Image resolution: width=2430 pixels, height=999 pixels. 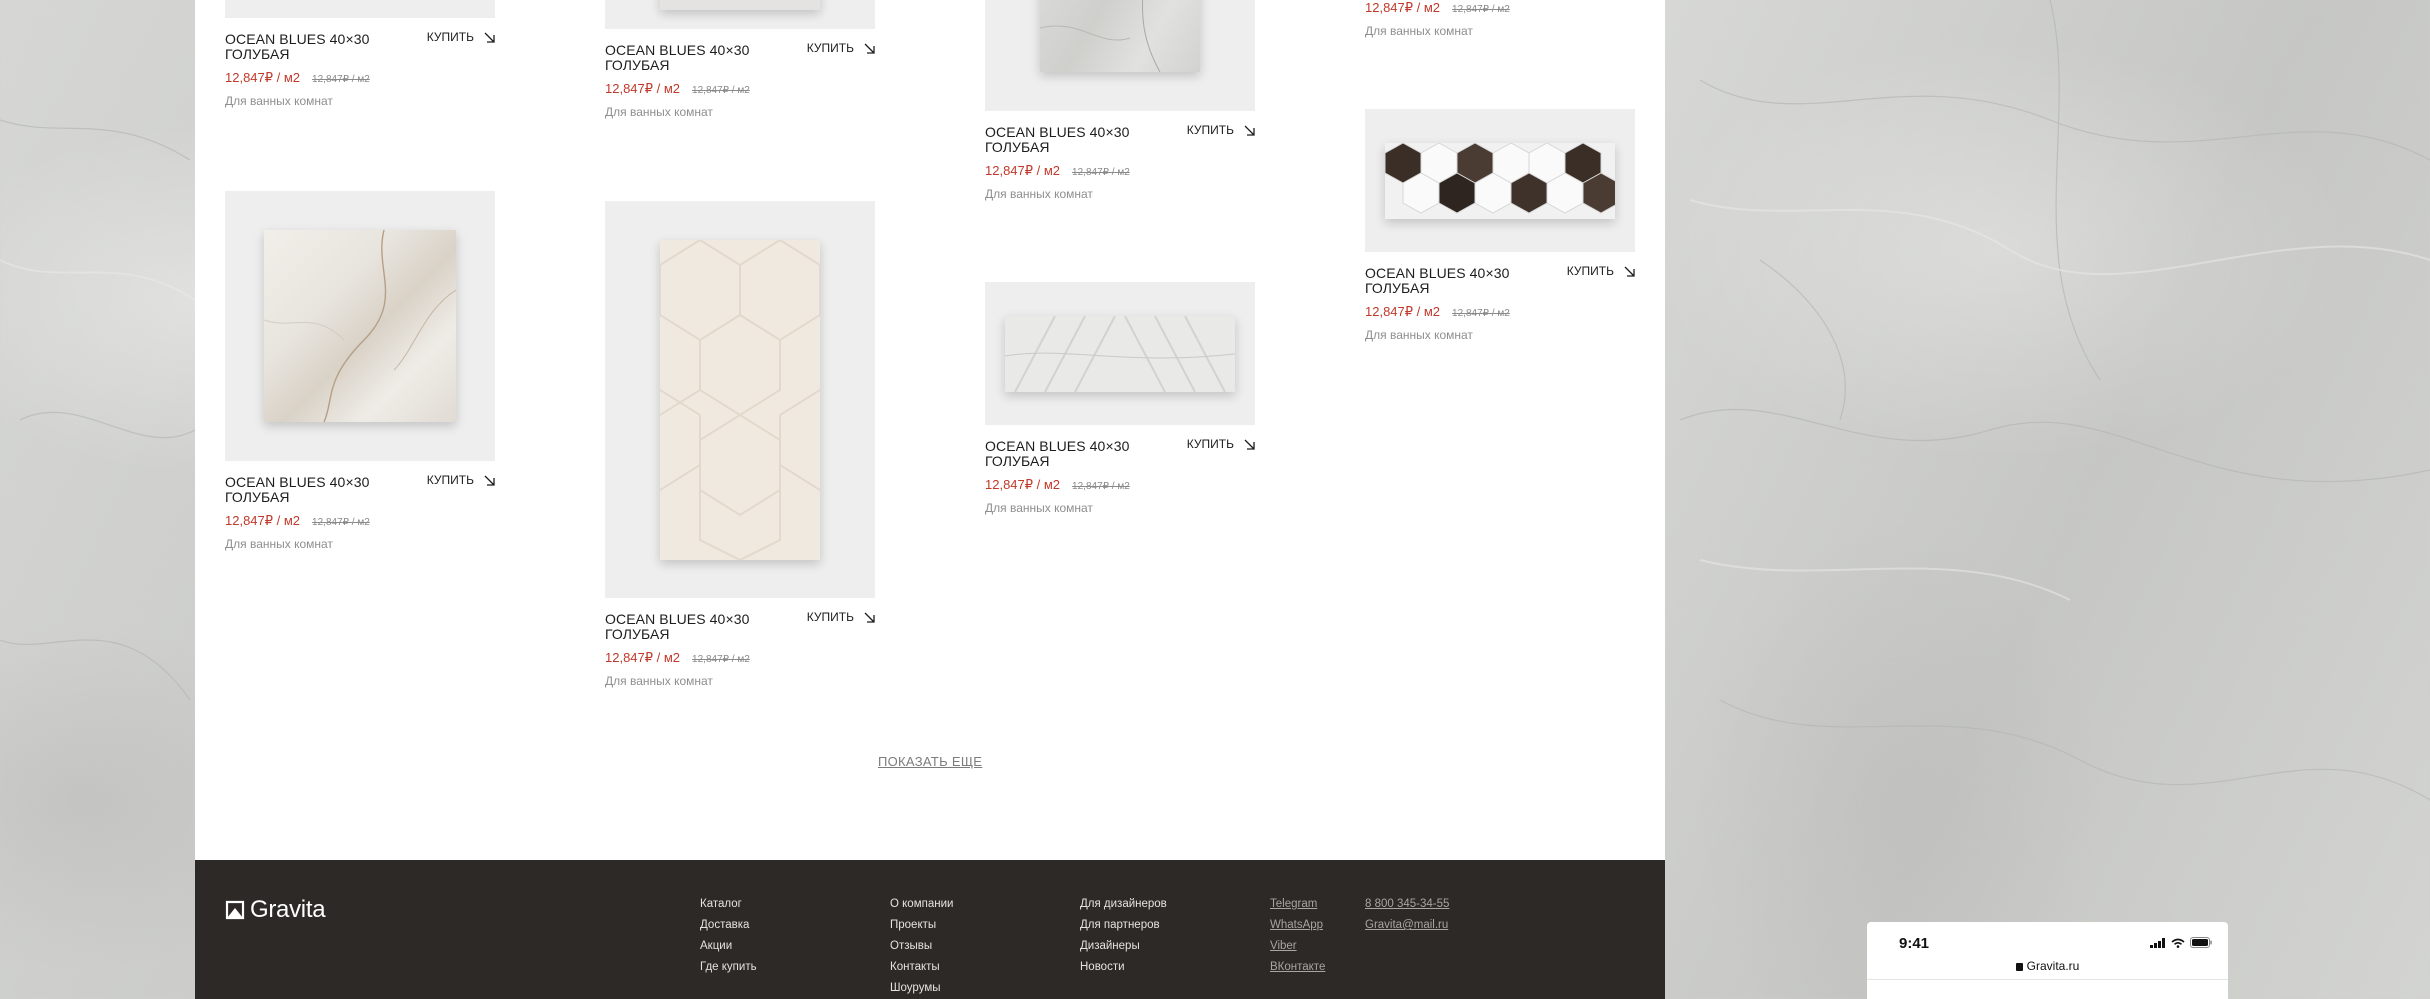 What do you see at coordinates (728, 946) in the screenshot?
I see `footer-link: Акции` at bounding box center [728, 946].